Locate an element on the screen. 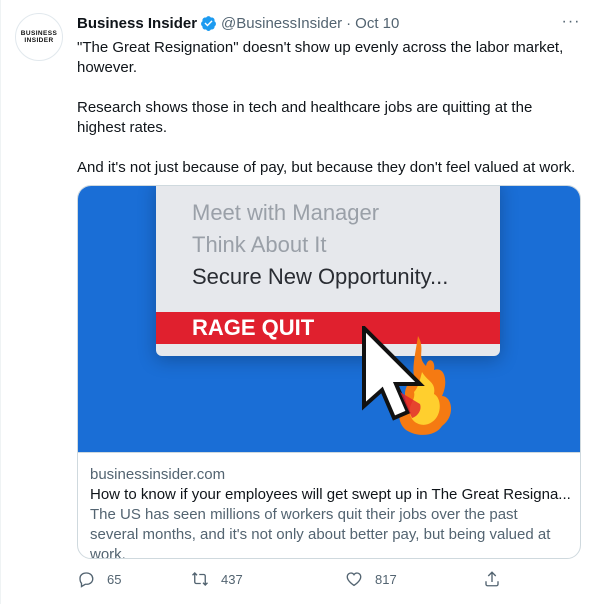 The width and height of the screenshot is (598, 604). retweet-count: 437 is located at coordinates (232, 579).